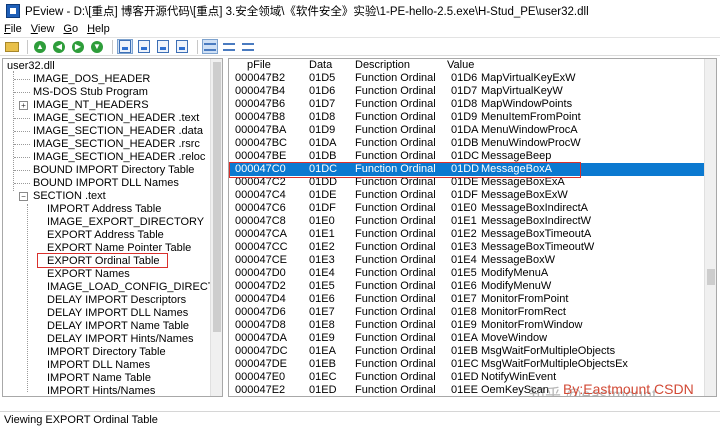  What do you see at coordinates (460, 65) in the screenshot?
I see `column-header-value: Value` at bounding box center [460, 65].